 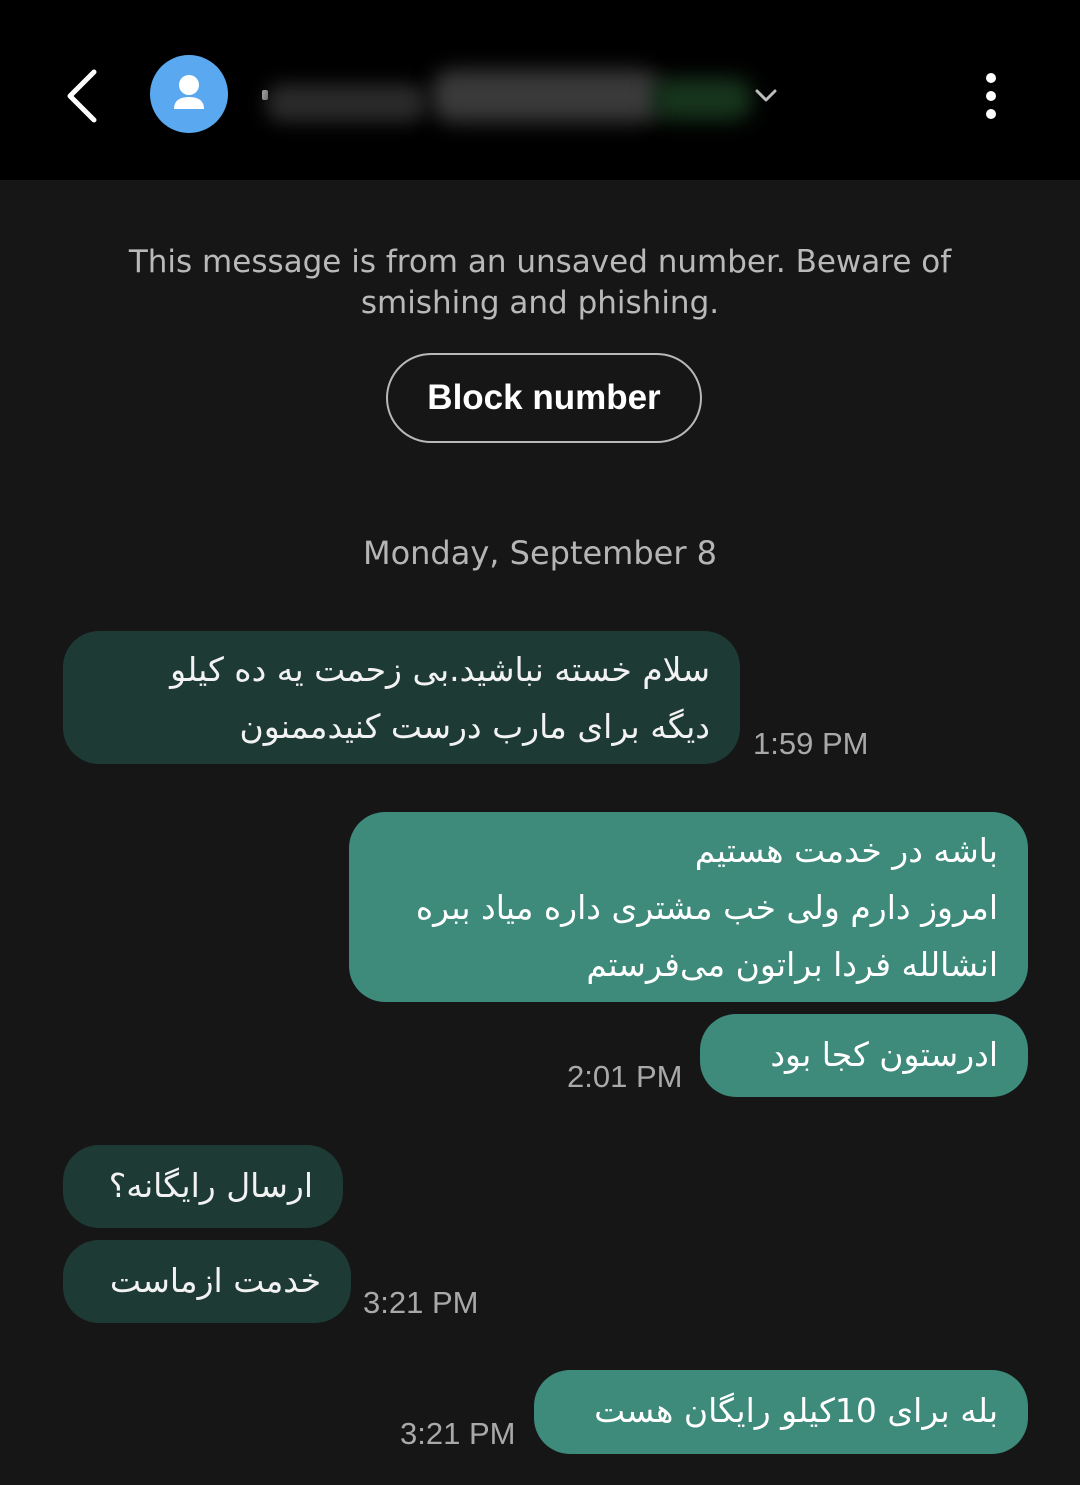 I want to click on chevron-down-icon, so click(x=766, y=95).